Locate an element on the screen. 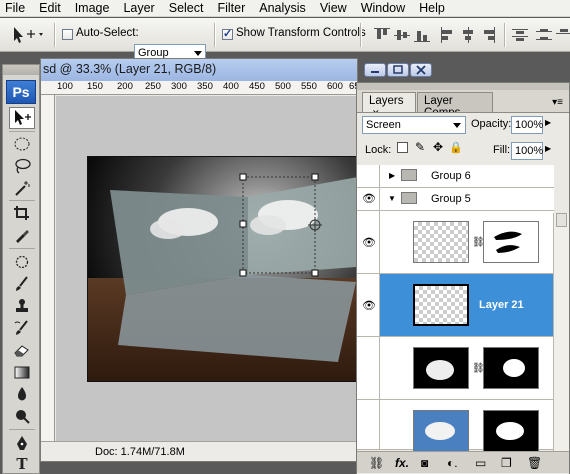 This screenshot has width=570, height=474. chevron-down-icon is located at coordinates (457, 125).